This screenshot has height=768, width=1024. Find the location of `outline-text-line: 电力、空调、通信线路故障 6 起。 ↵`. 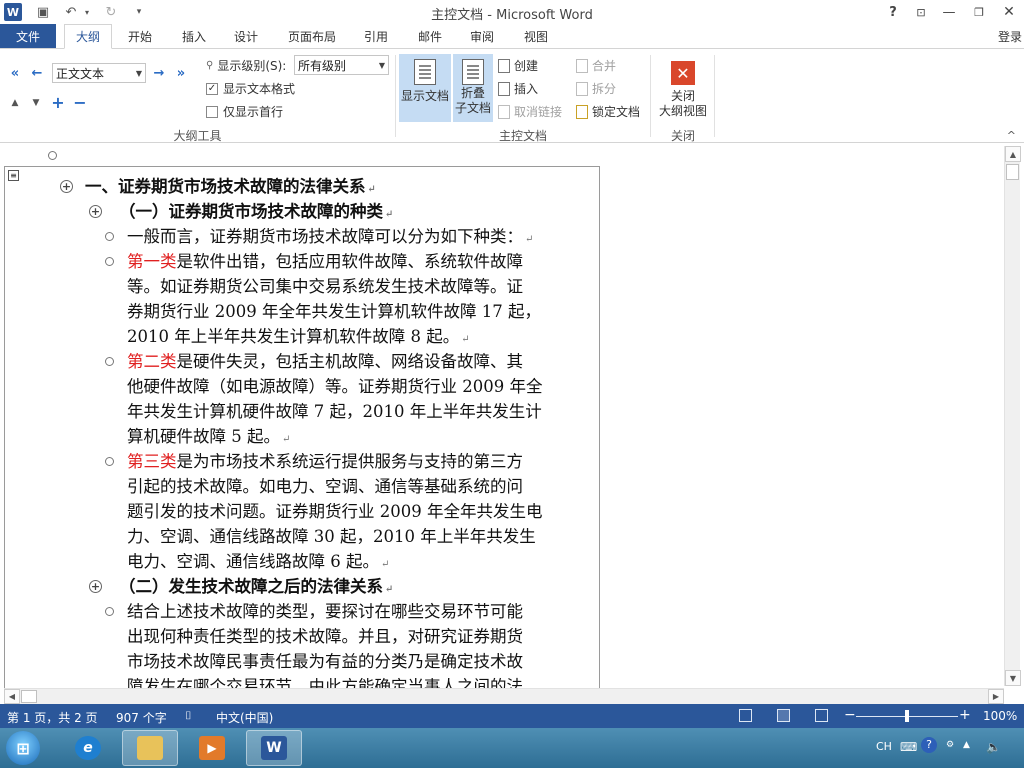

outline-text-line: 电力、空调、通信线路故障 6 起。 ↵ is located at coordinates (258, 561).